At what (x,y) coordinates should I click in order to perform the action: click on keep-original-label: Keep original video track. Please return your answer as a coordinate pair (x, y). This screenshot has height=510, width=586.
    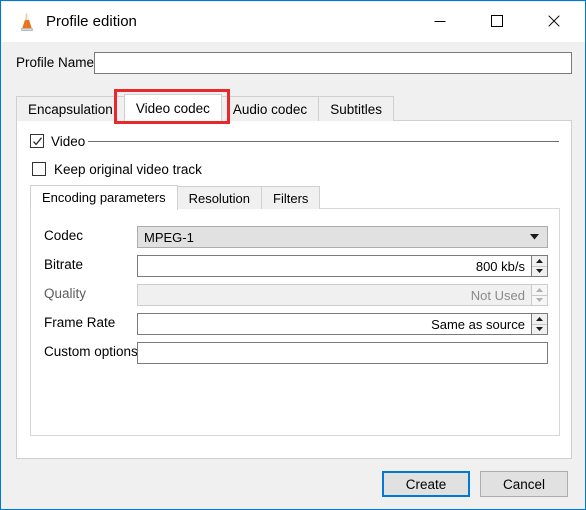
    Looking at the image, I should click on (128, 169).